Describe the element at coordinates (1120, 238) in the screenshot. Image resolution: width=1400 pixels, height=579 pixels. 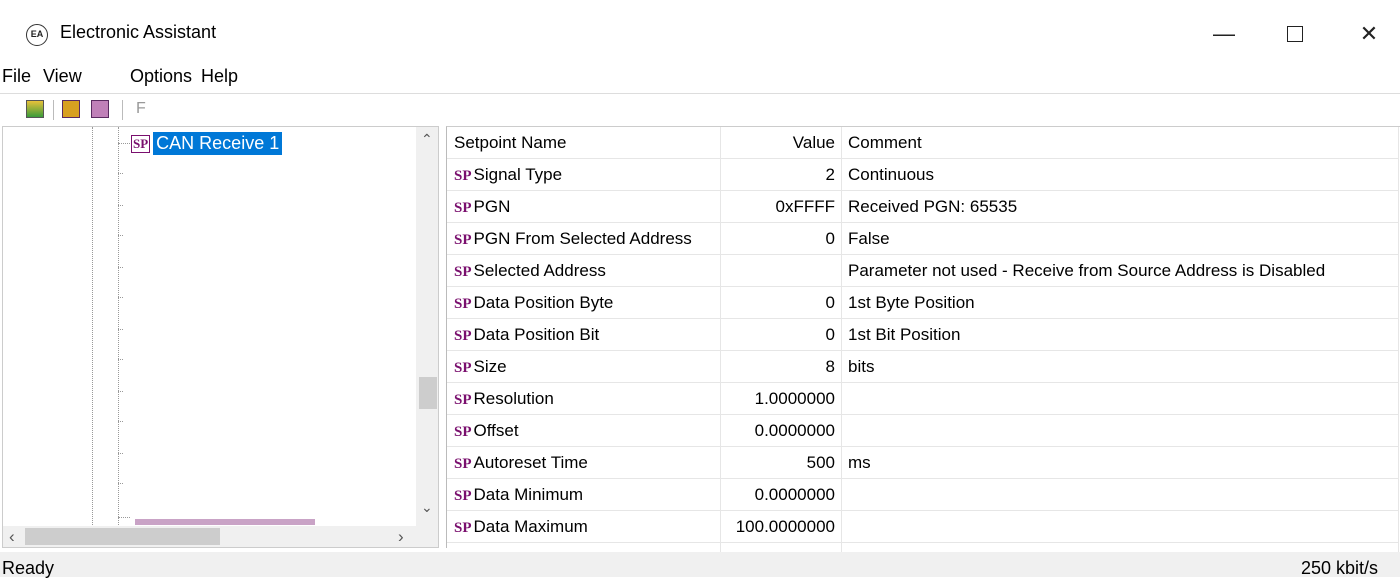
I see `setpoint-comment: False` at that location.